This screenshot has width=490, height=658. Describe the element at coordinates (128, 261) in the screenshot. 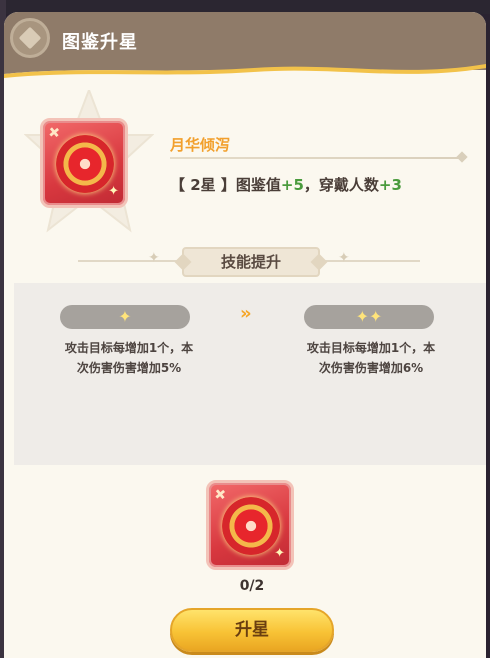

I see `divider-left` at that location.